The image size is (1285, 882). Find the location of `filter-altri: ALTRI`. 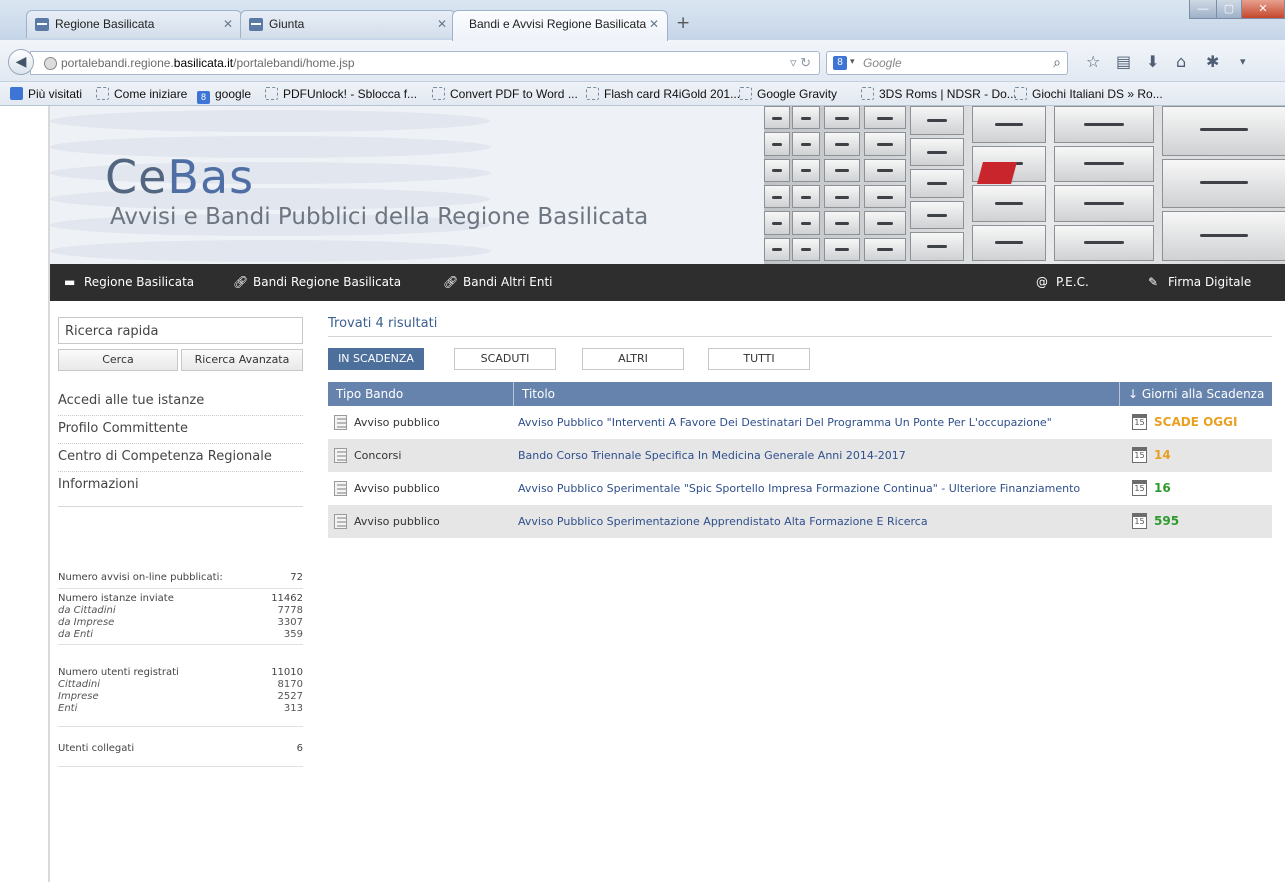

filter-altri: ALTRI is located at coordinates (633, 359).